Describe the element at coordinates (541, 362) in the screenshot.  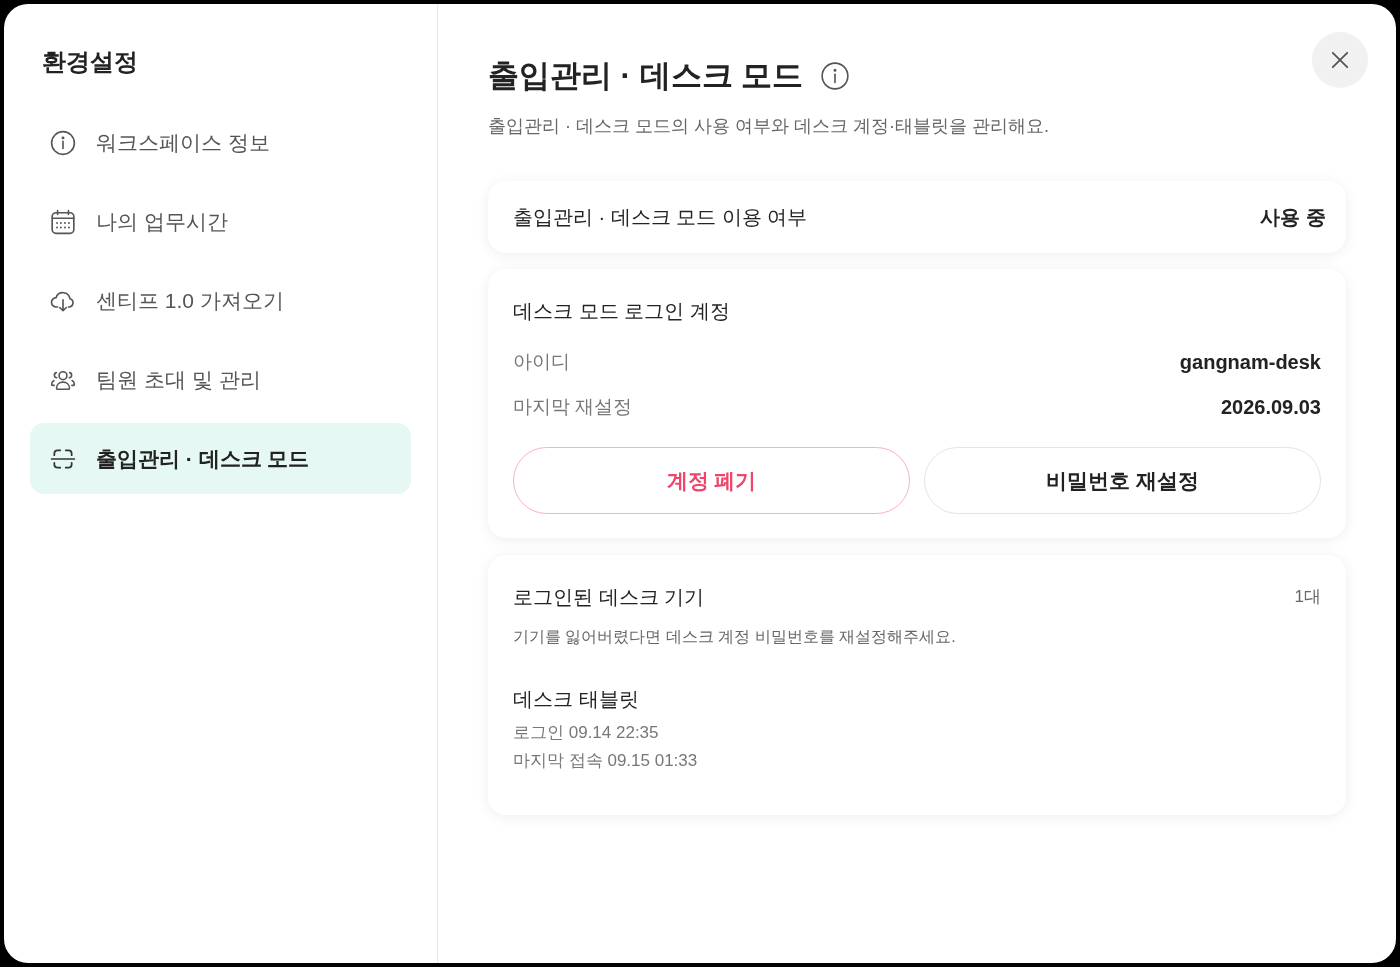
I see `field-label: 아이디` at that location.